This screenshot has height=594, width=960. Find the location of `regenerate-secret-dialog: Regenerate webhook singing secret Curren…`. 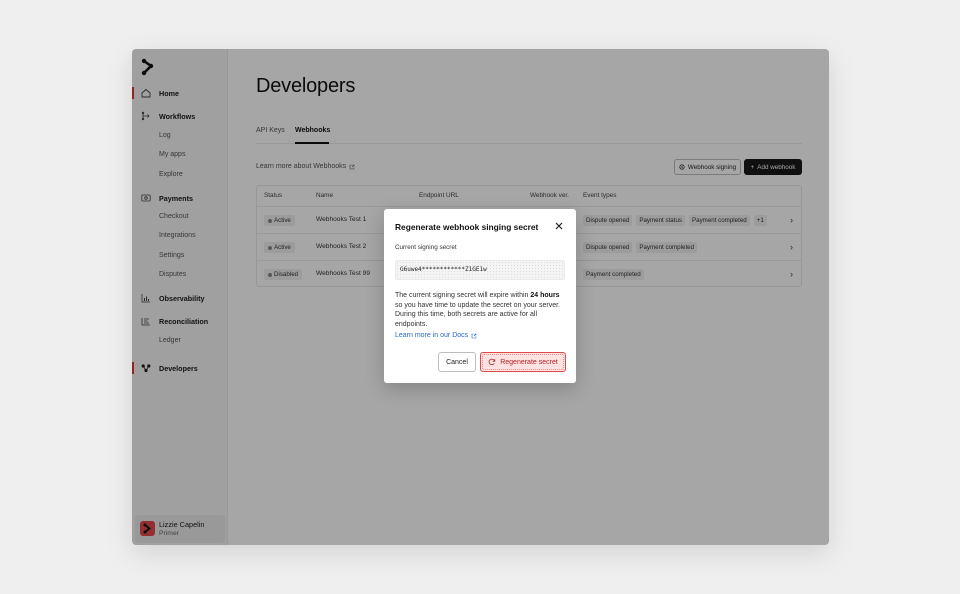

regenerate-secret-dialog: Regenerate webhook singing secret Curren… is located at coordinates (480, 296).